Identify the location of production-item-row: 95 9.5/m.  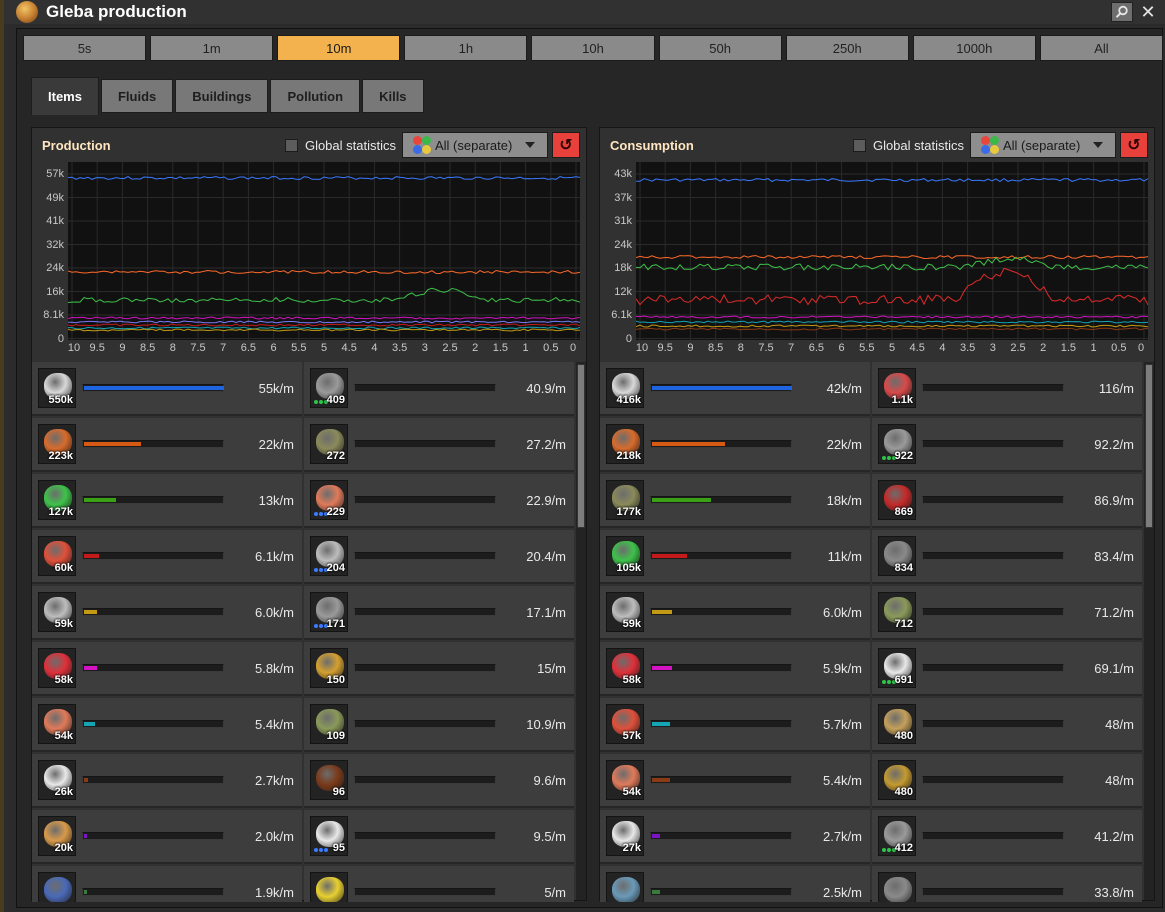
(439, 837).